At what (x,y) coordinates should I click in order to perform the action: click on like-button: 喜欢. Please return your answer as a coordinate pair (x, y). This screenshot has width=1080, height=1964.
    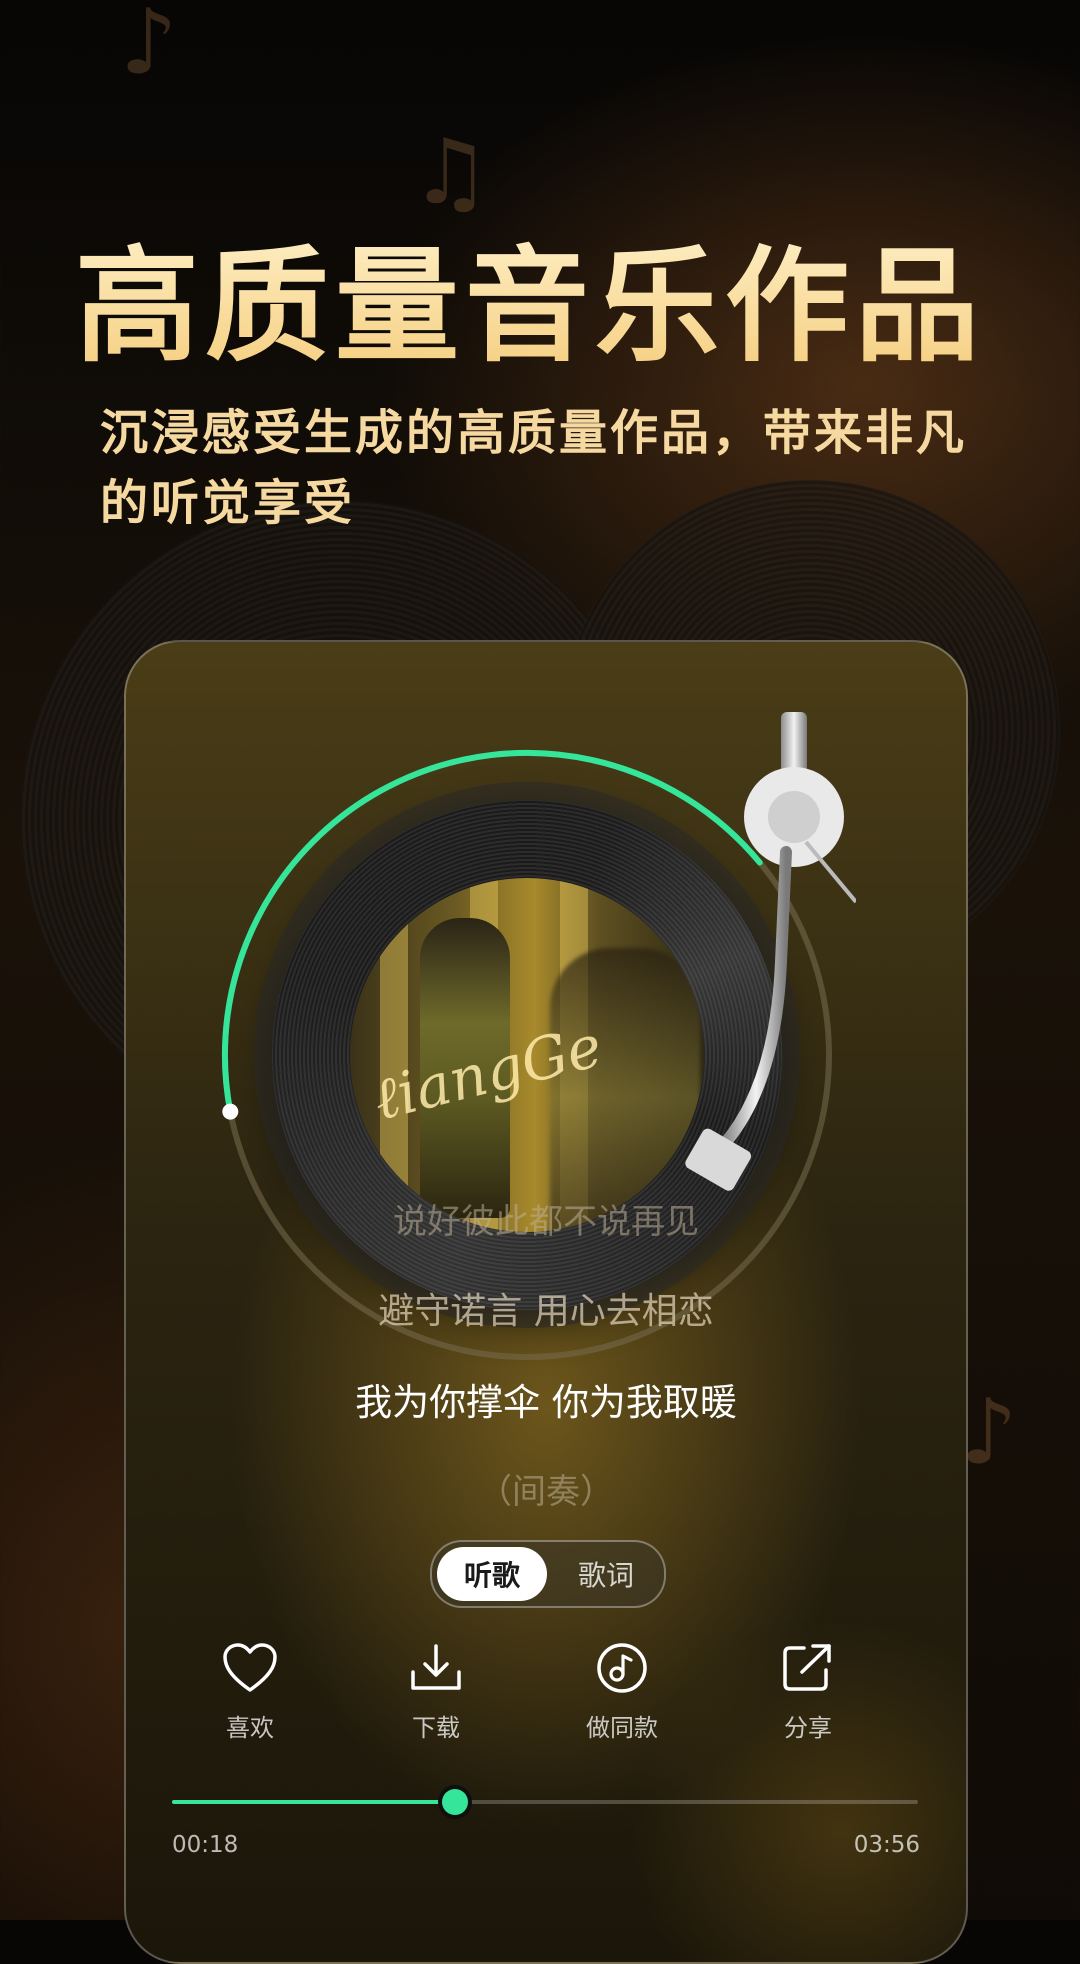
    Looking at the image, I should click on (250, 1692).